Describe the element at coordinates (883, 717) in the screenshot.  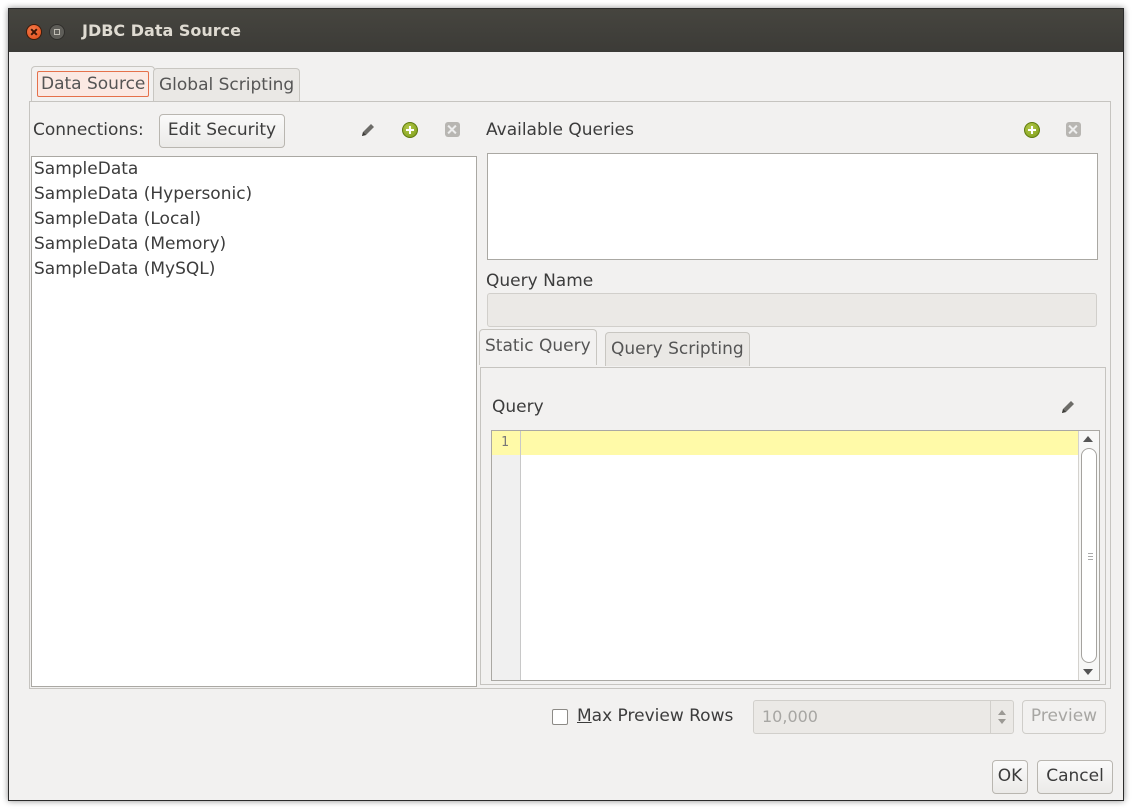
I see `max-preview-rows-spinner: 10,000` at that location.